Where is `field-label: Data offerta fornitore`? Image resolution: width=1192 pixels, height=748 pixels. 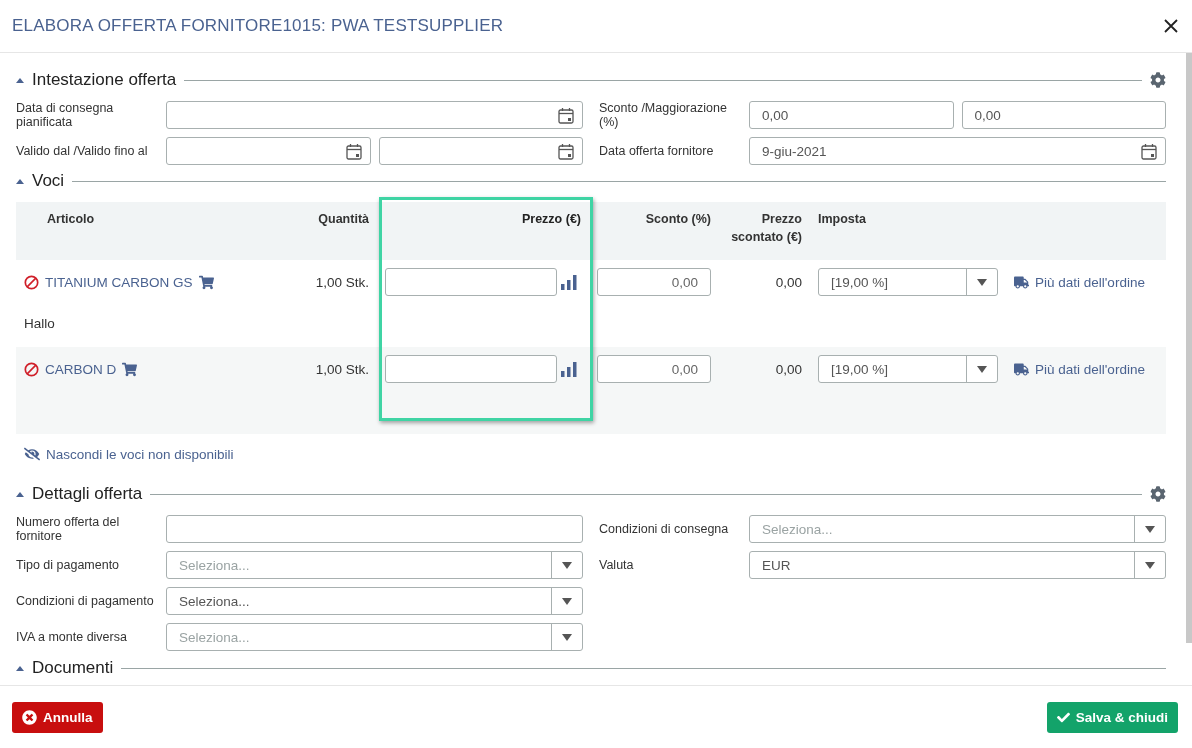
field-label: Data offerta fornitore is located at coordinates (657, 151).